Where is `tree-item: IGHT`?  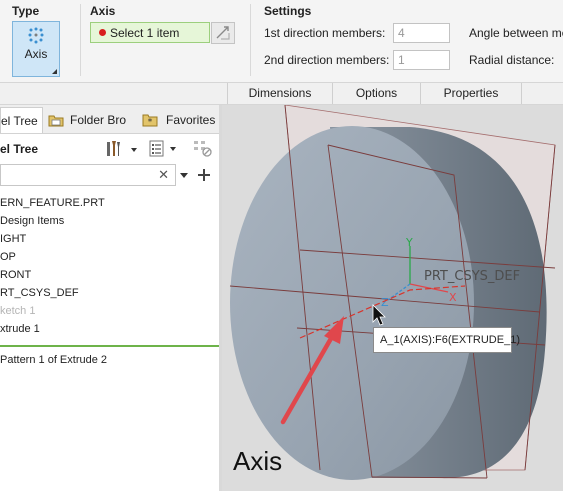
tree-item: IGHT is located at coordinates (13, 239).